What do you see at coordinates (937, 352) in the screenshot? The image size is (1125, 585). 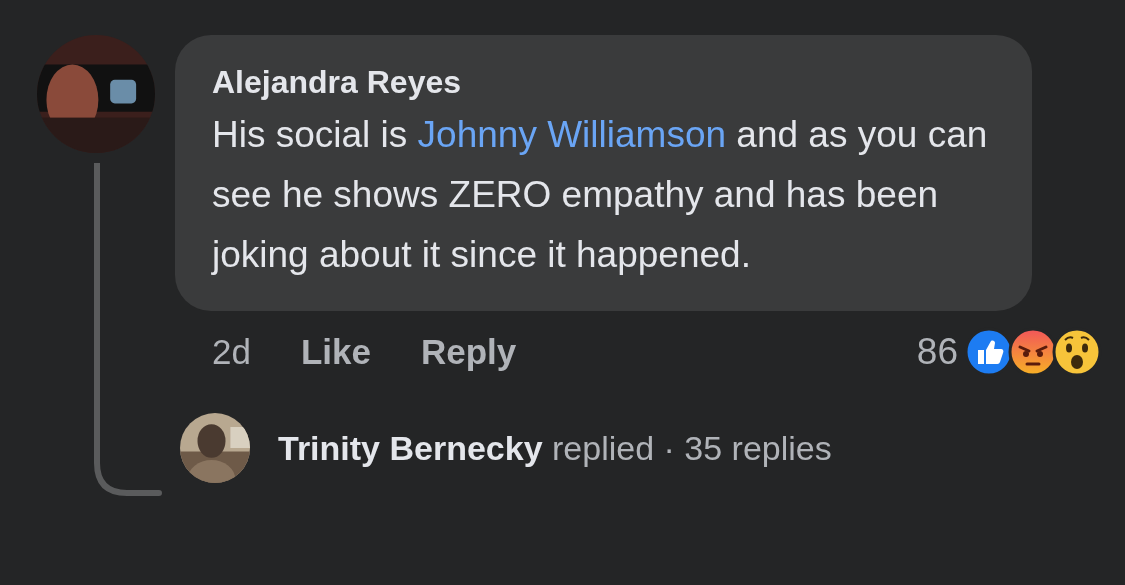 I see `reaction-count: 86` at bounding box center [937, 352].